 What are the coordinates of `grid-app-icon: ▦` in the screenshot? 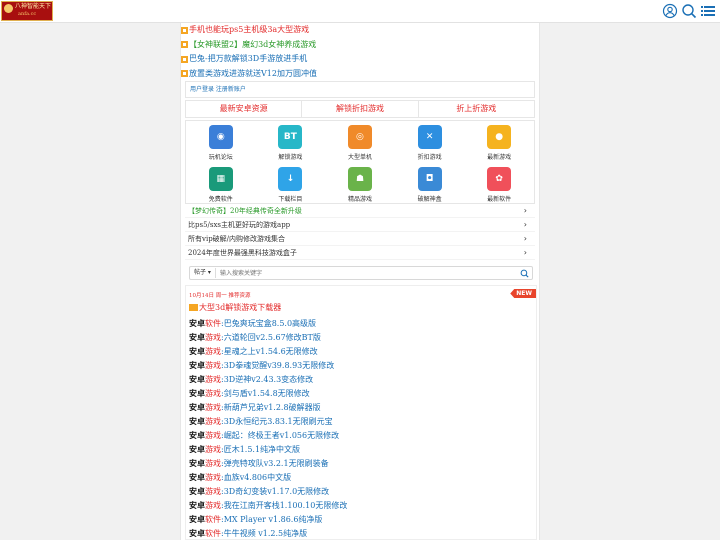 It's located at (220, 179).